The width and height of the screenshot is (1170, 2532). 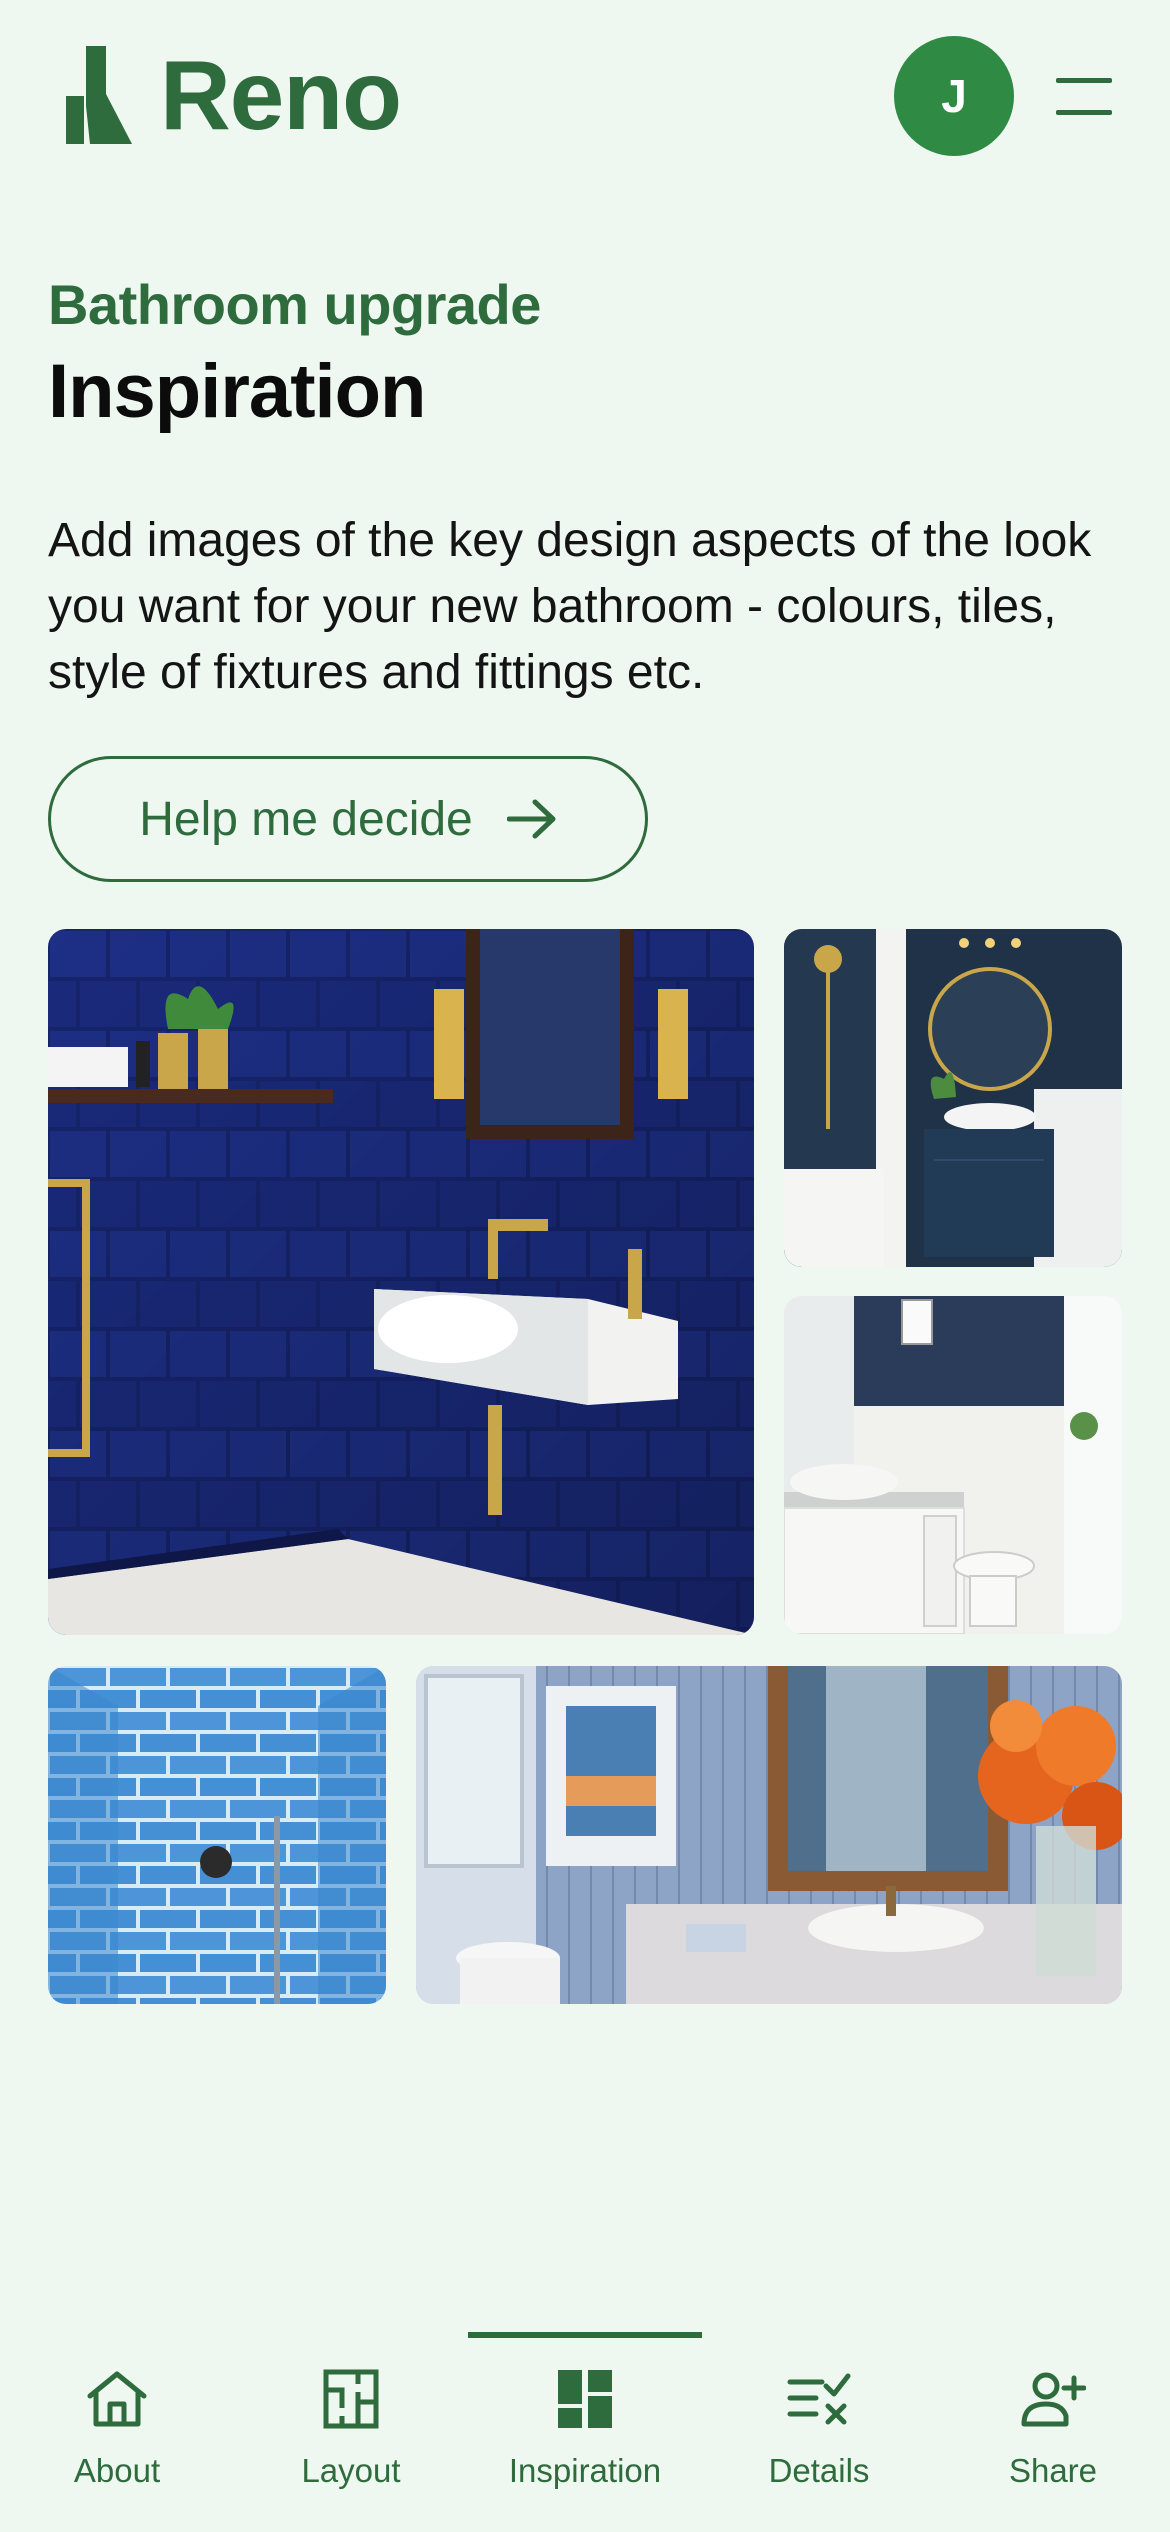 I want to click on brand-name: Reno, so click(x=281, y=95).